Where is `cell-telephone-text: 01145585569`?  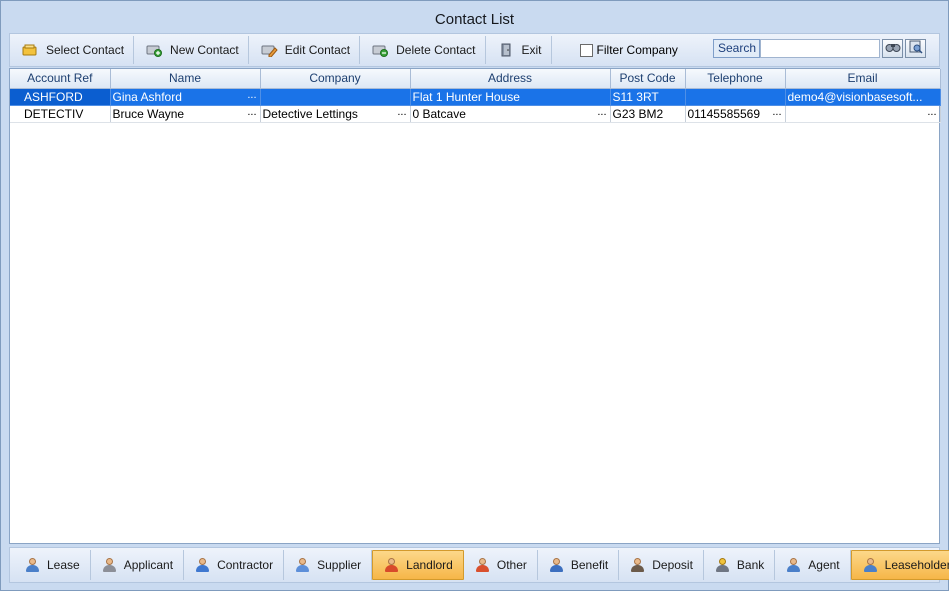
cell-telephone-text: 01145585569 is located at coordinates (724, 113).